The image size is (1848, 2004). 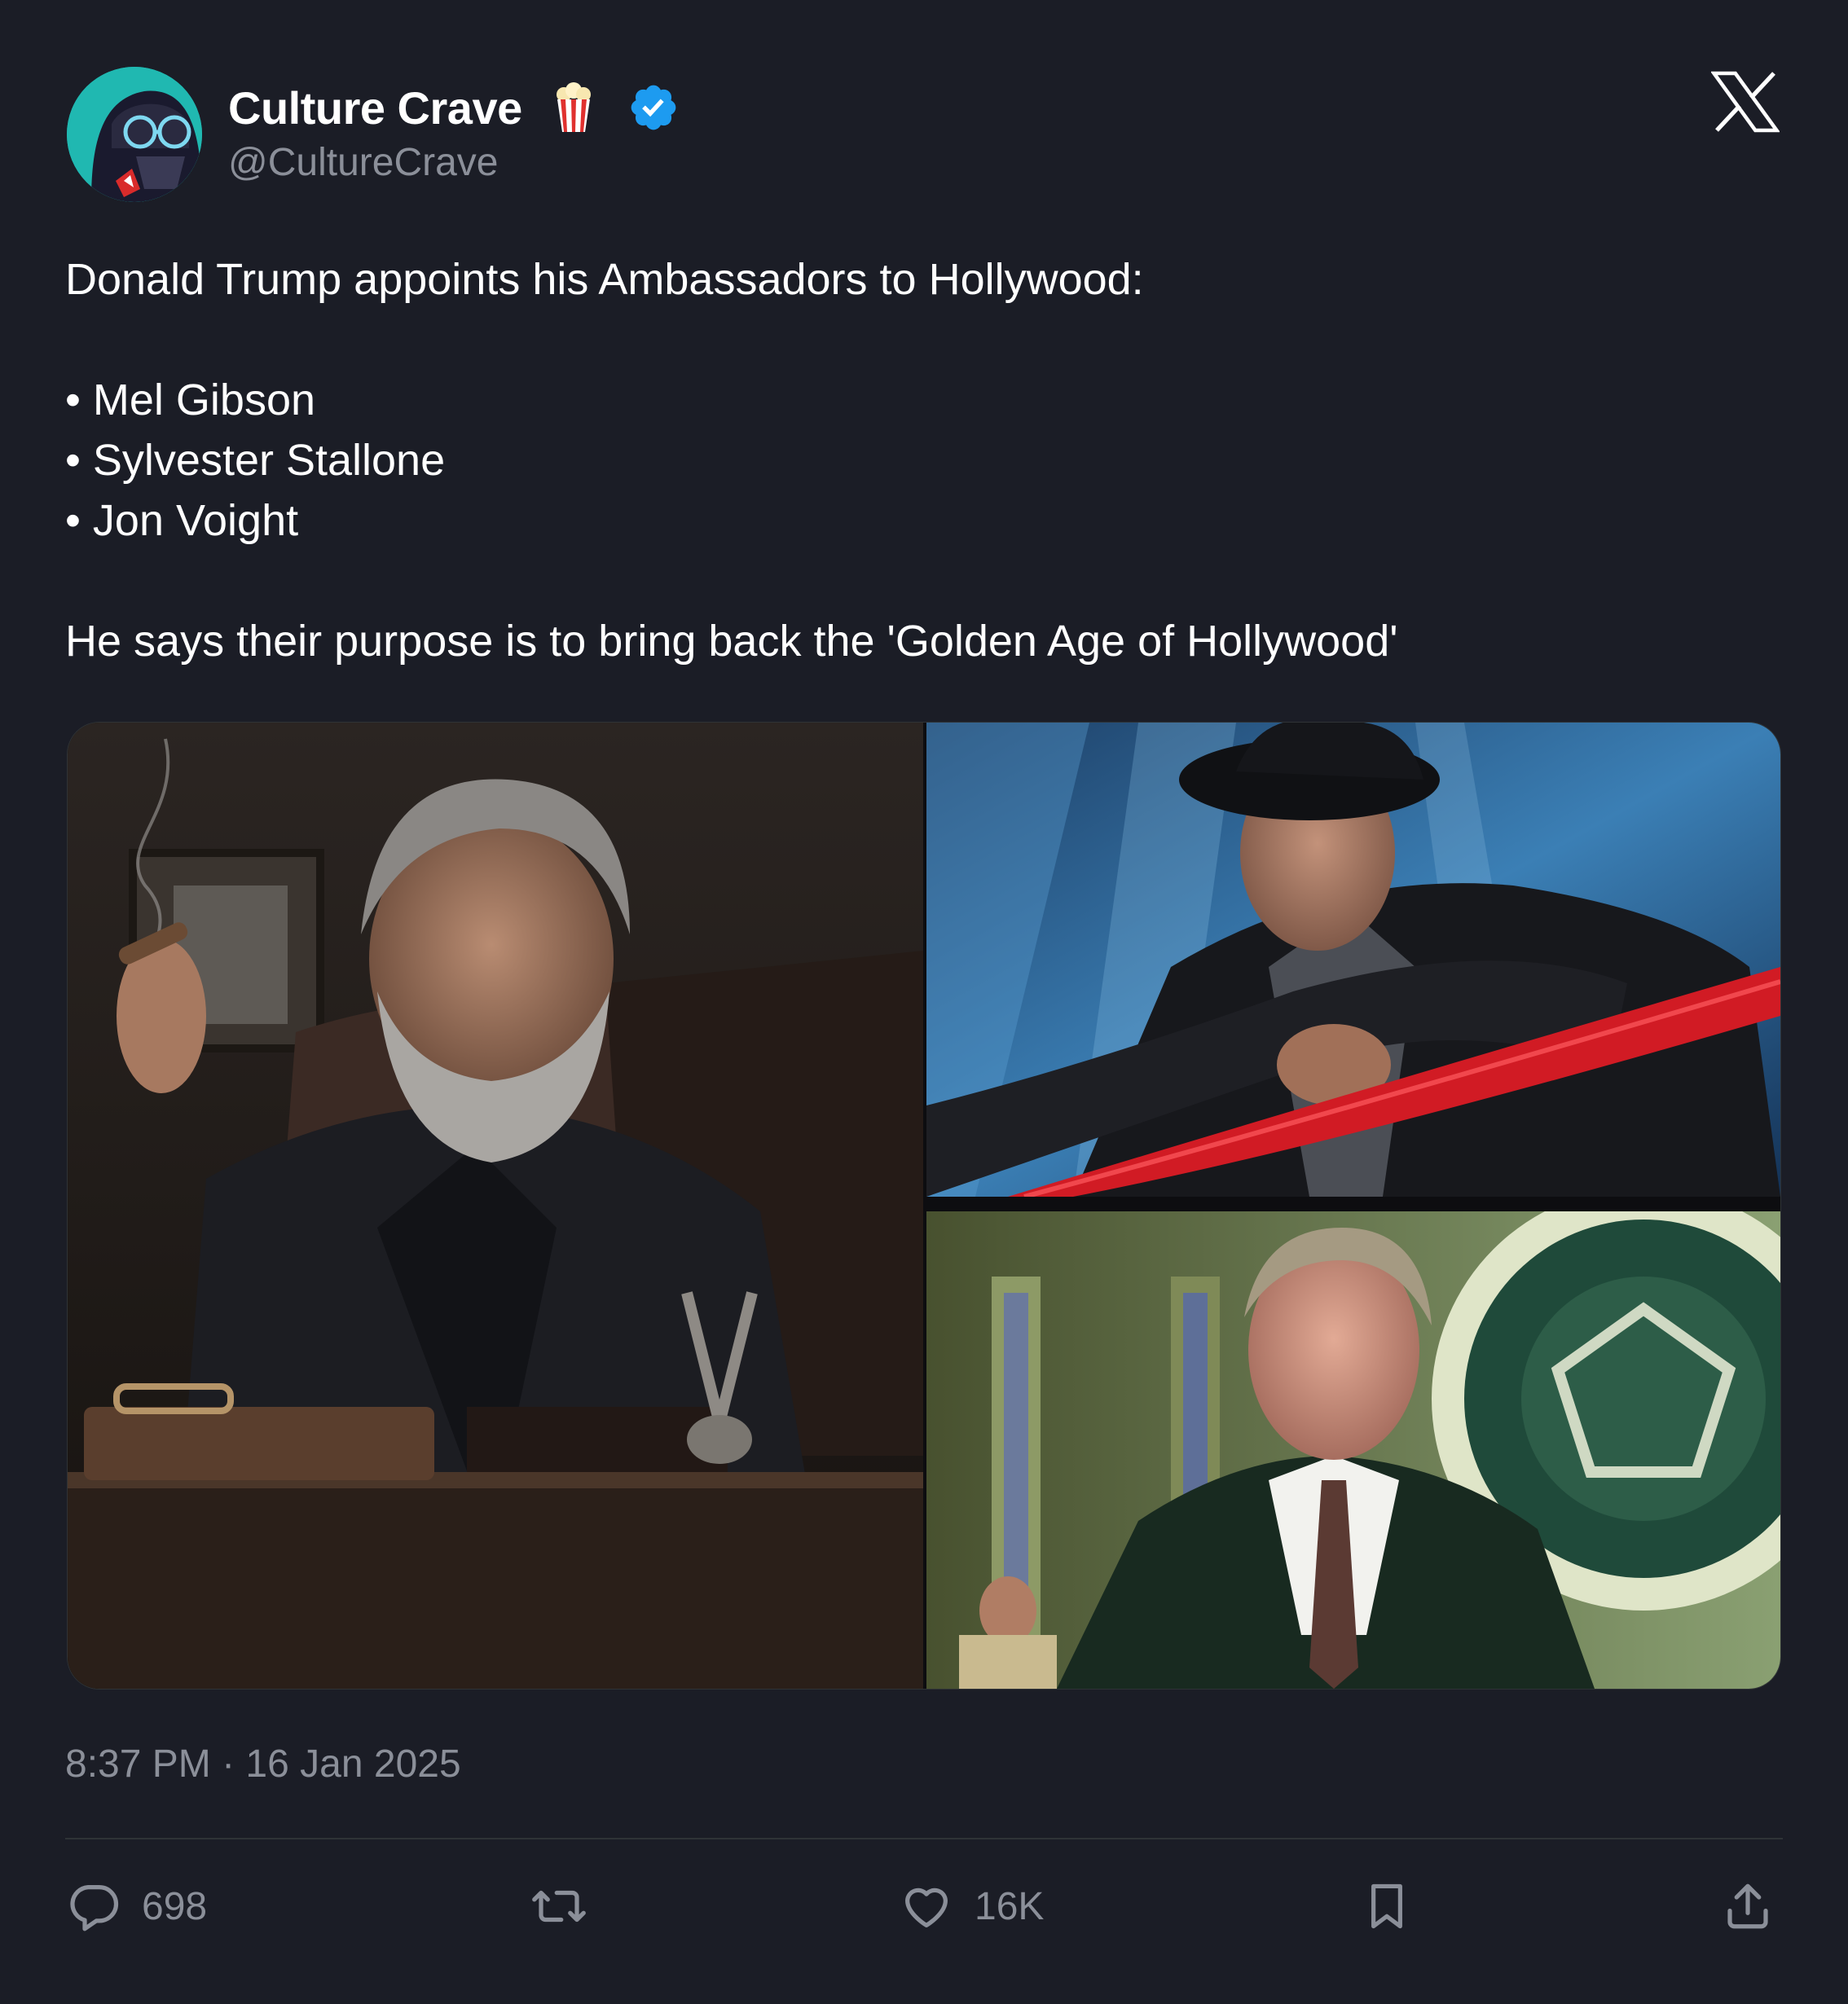 I want to click on heart-icon, so click(x=926, y=1907).